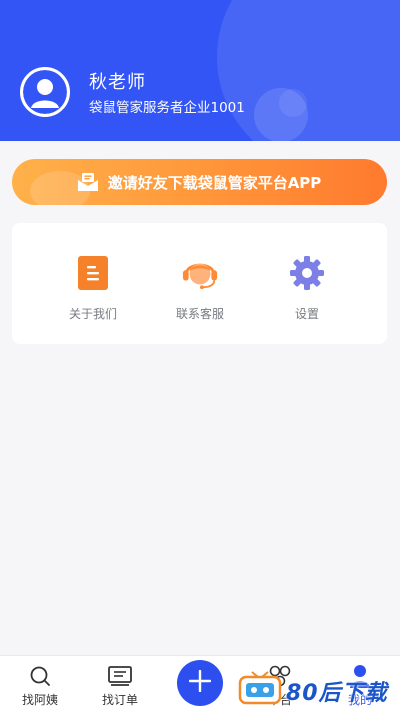 This screenshot has width=400, height=711. What do you see at coordinates (39, 700) in the screenshot?
I see `tab-label: 找阿姨` at bounding box center [39, 700].